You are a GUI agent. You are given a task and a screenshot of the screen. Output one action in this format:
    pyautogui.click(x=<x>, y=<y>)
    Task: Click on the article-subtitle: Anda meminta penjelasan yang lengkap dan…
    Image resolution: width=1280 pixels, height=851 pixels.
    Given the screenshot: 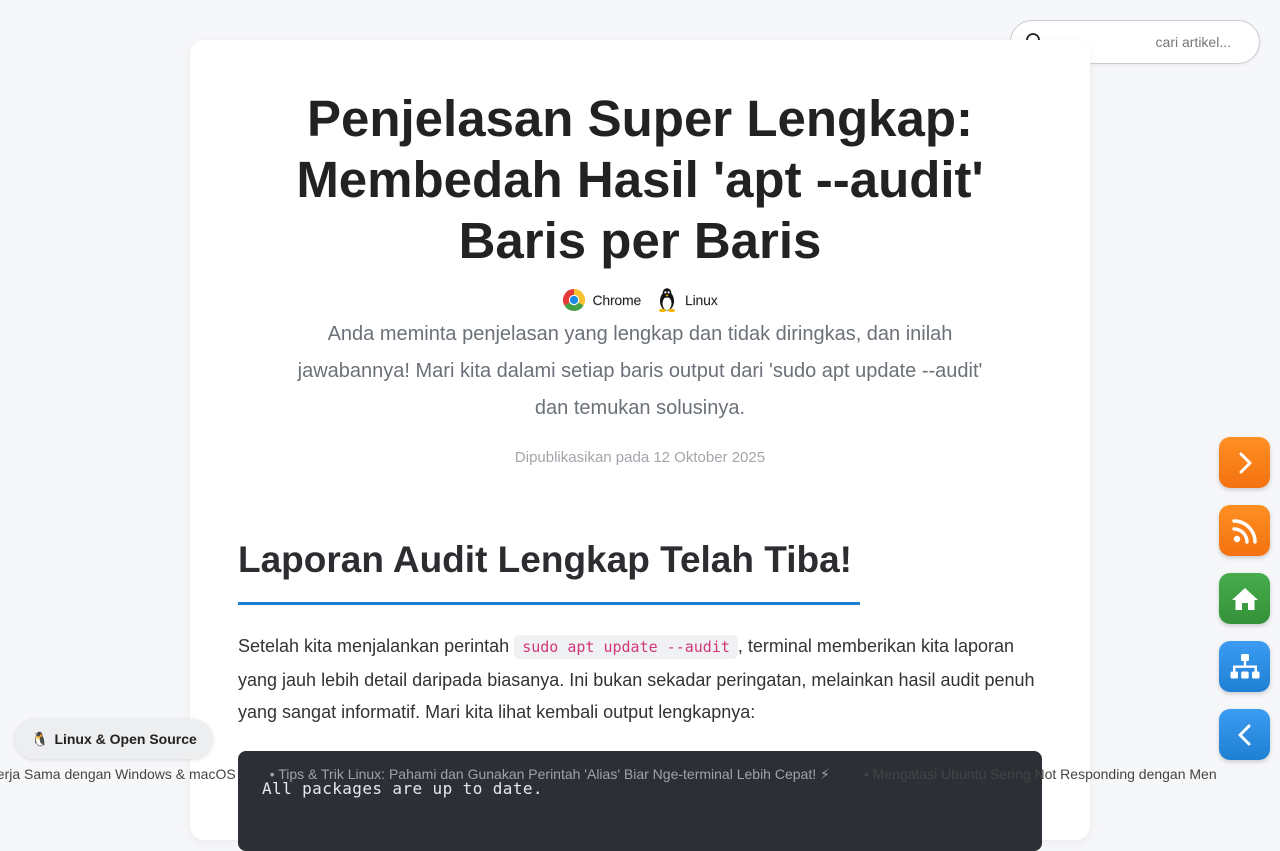 What is the action you would take?
    pyautogui.click(x=640, y=371)
    